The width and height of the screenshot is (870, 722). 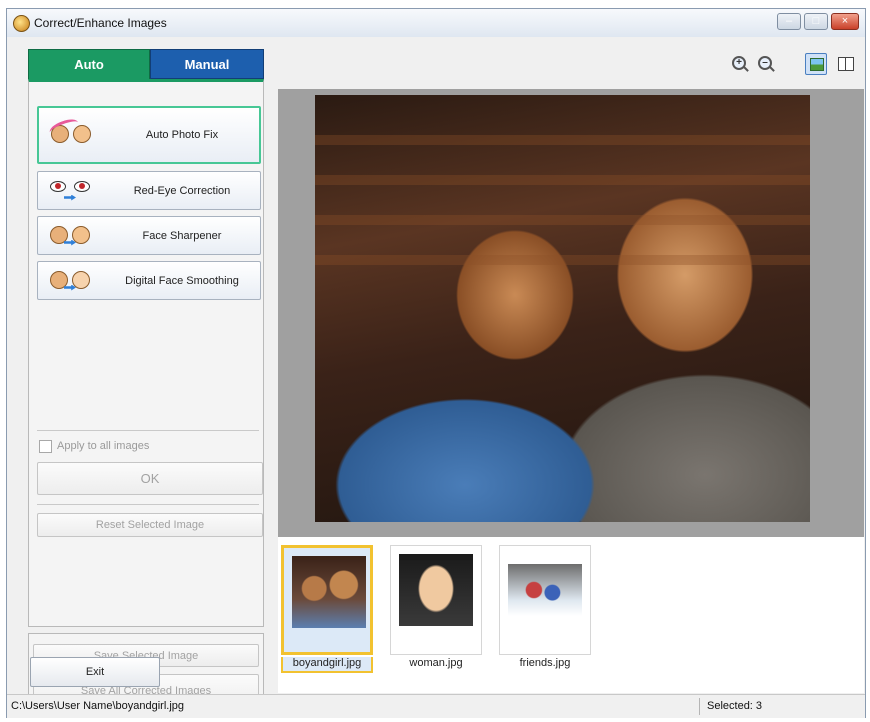 I want to click on zoom-out-icon: –, so click(x=765, y=63).